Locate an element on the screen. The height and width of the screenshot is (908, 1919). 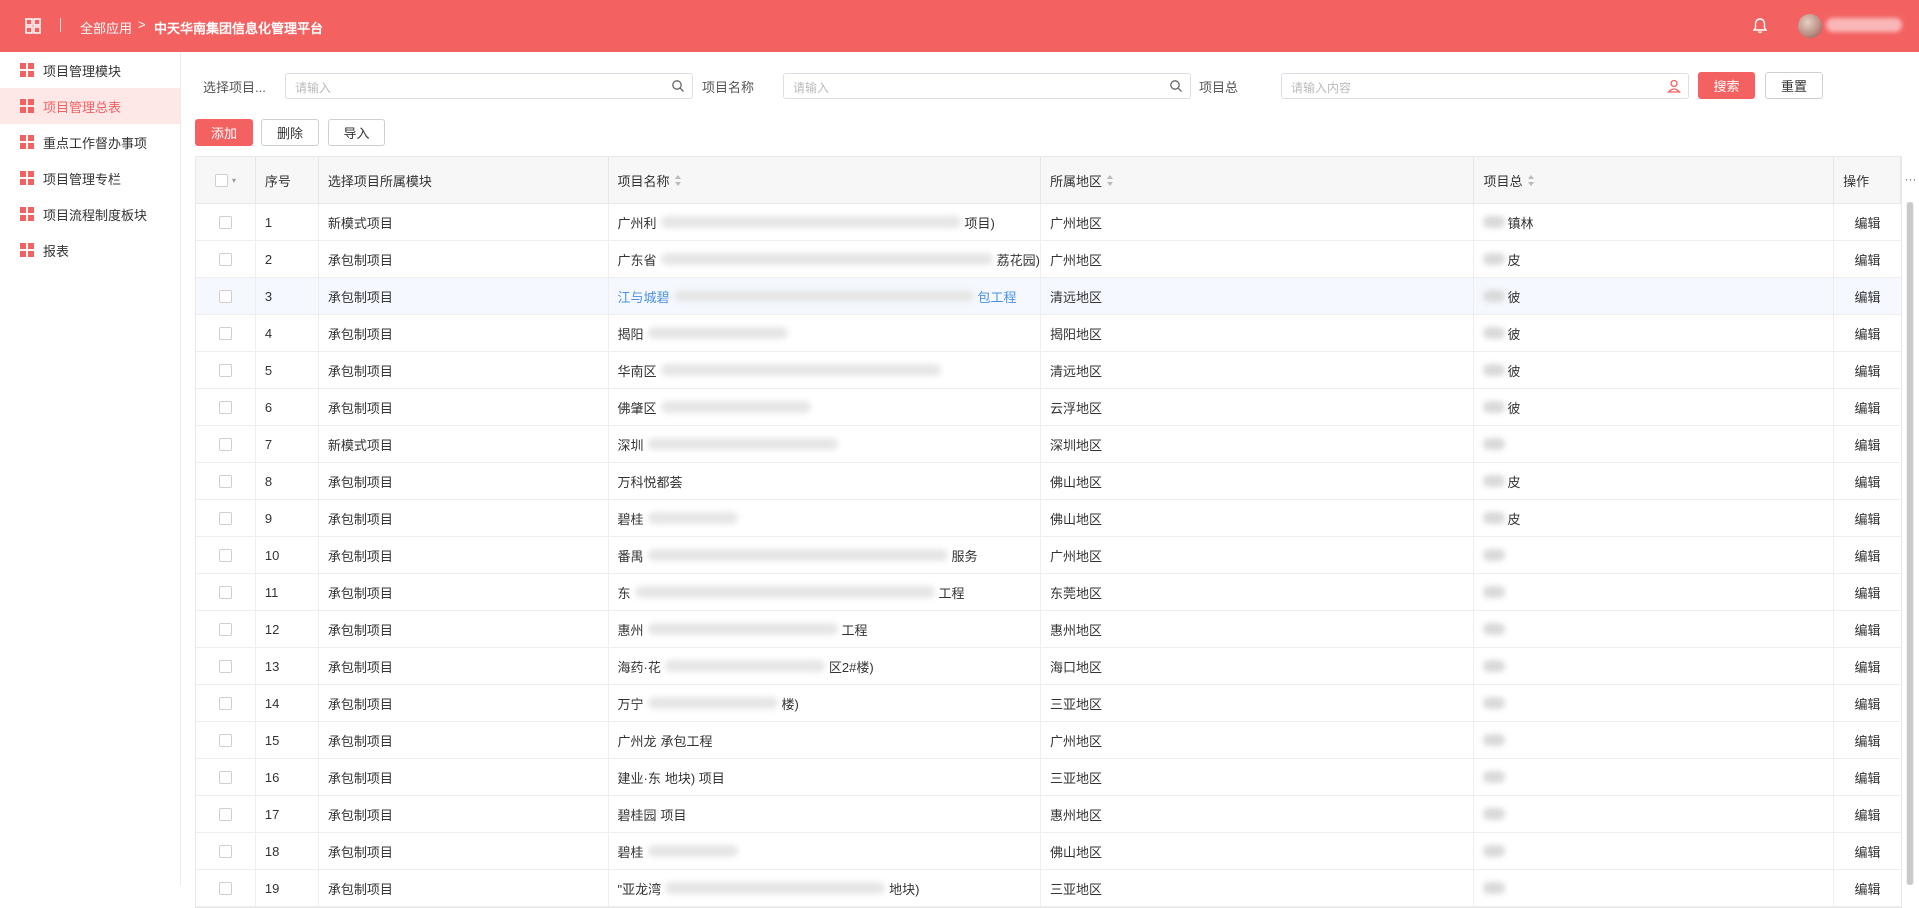
sidebar-item-project-module: 项目管理模块 is located at coordinates (90, 70).